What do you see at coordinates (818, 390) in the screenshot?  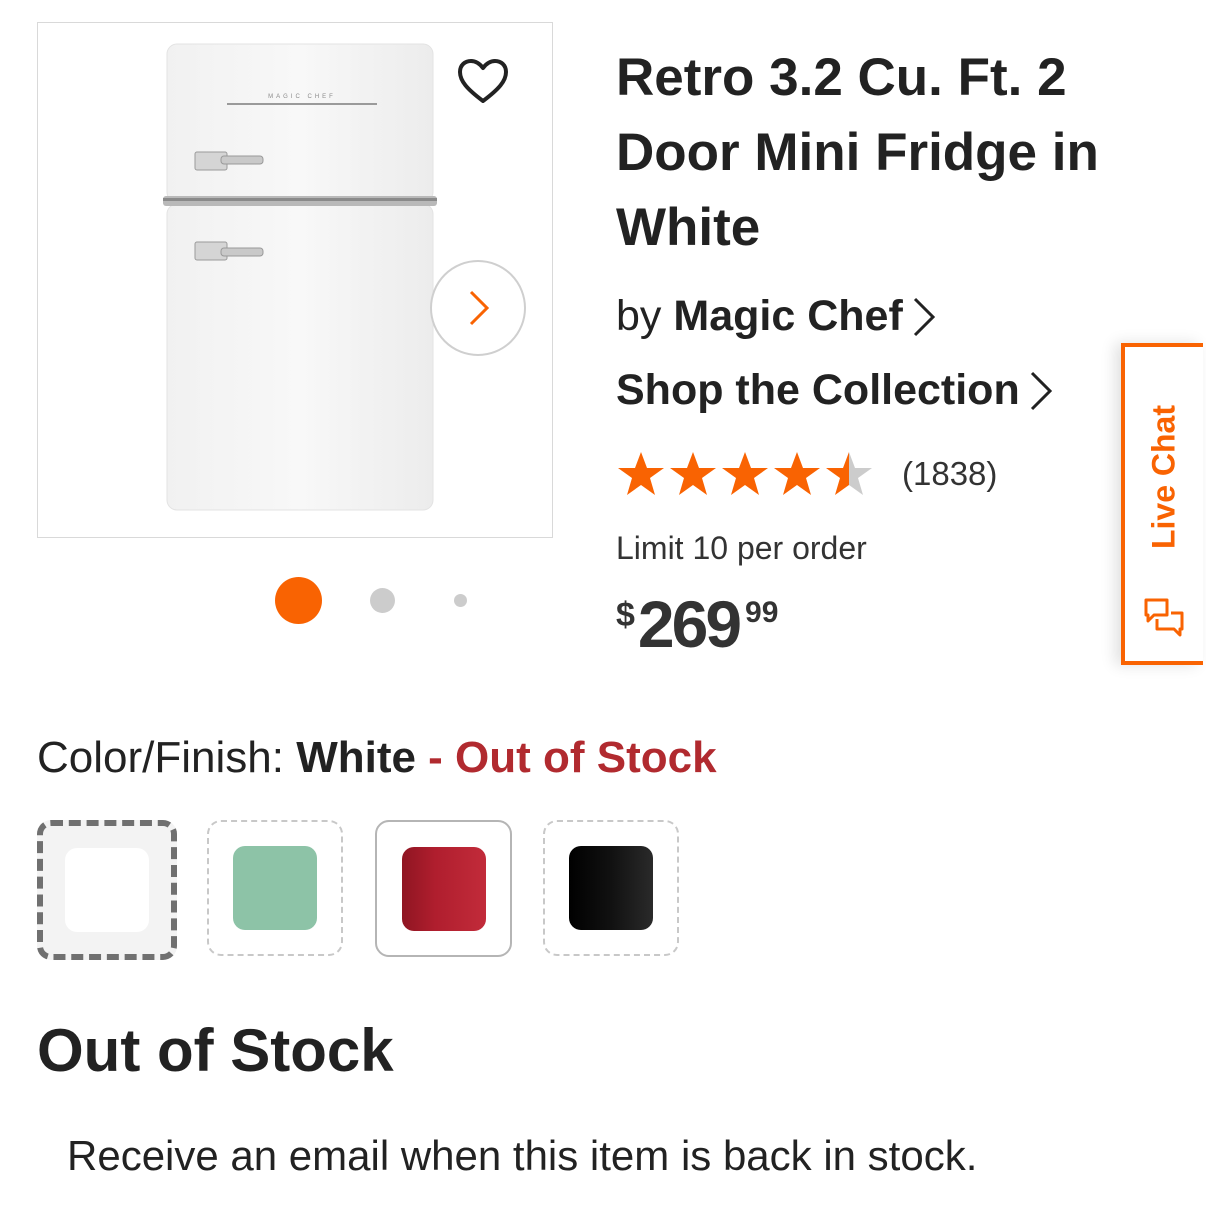 I see `shop-collection-label: Shop the Collection` at bounding box center [818, 390].